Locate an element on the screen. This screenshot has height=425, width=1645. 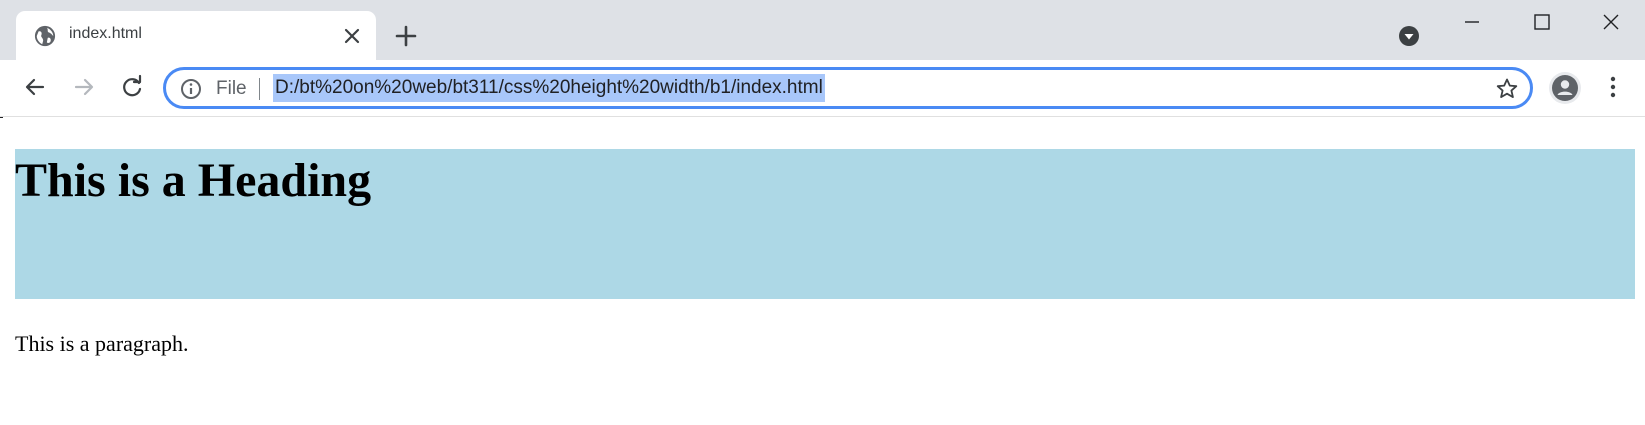
bookmark-star-icon is located at coordinates (1507, 89).